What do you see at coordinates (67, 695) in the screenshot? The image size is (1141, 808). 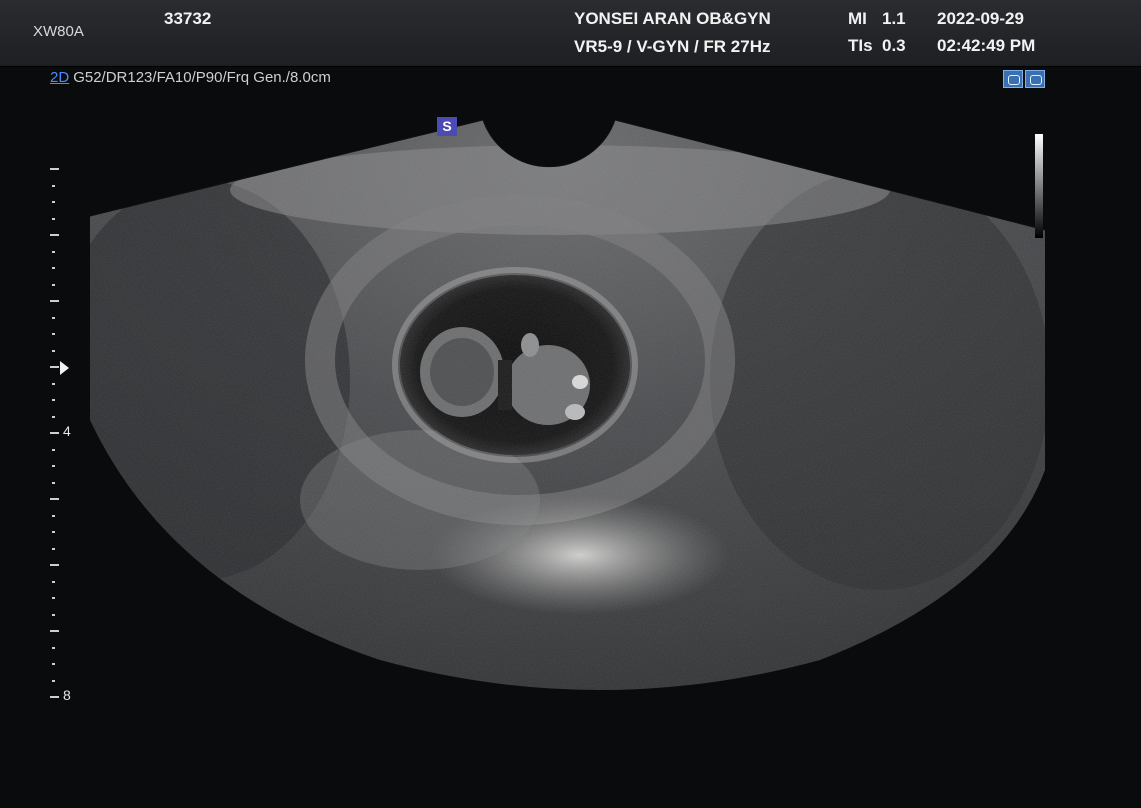 I see `depth-label-8: 8` at bounding box center [67, 695].